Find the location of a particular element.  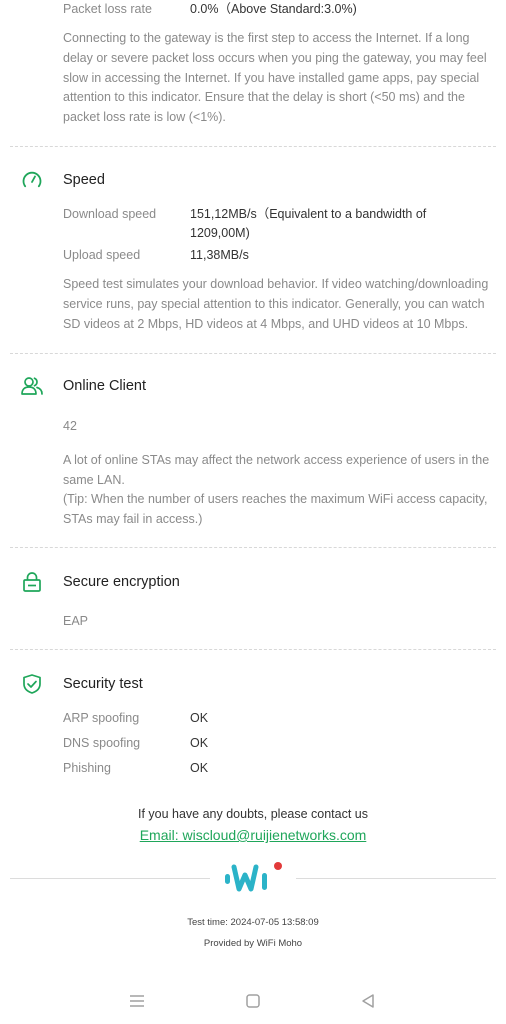

security-test-section-header: Security test is located at coordinates (81, 684).